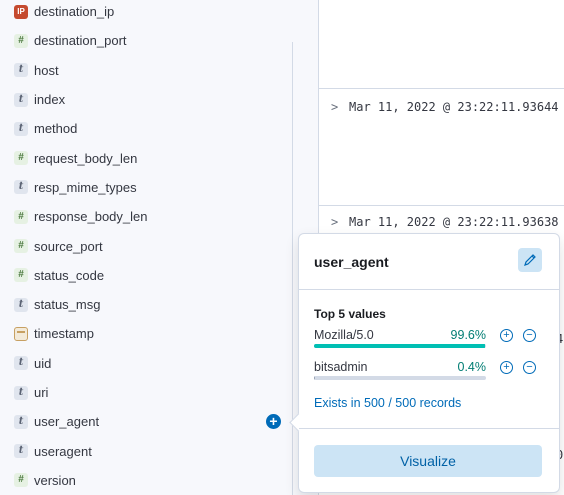 This screenshot has height=495, width=564. I want to click on field-item-destination_ip: IP destination_ip, so click(146, 13).